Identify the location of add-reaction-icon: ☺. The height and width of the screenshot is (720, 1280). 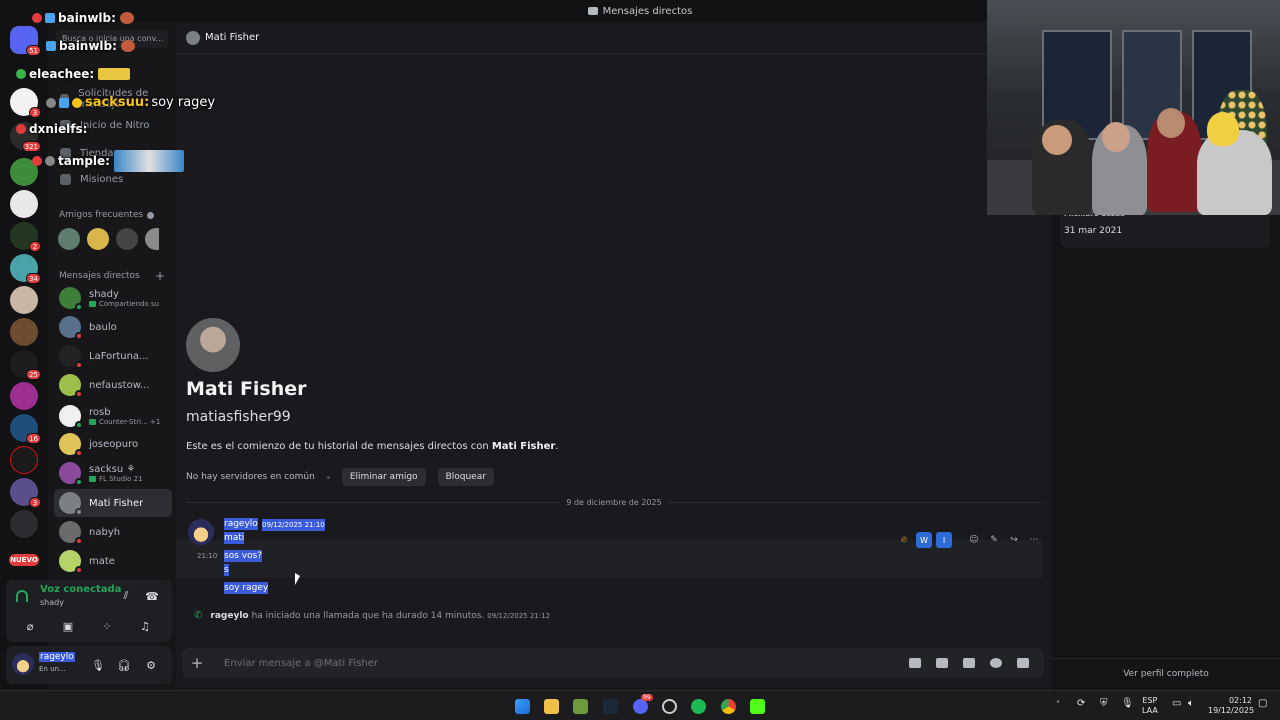
(974, 540).